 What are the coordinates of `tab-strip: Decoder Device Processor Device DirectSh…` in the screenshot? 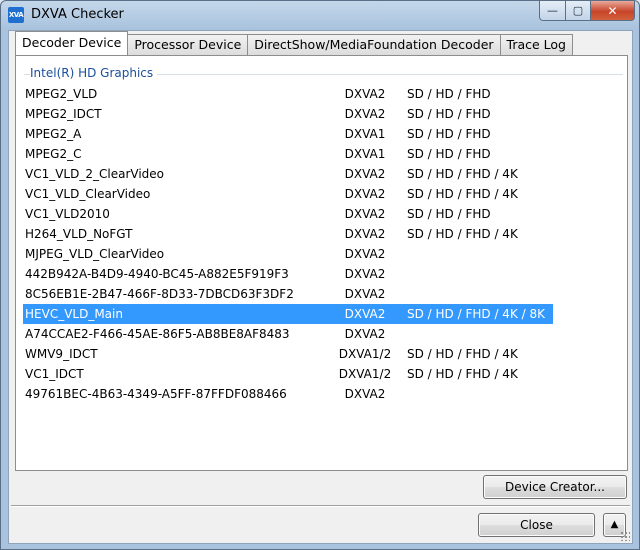 It's located at (293, 43).